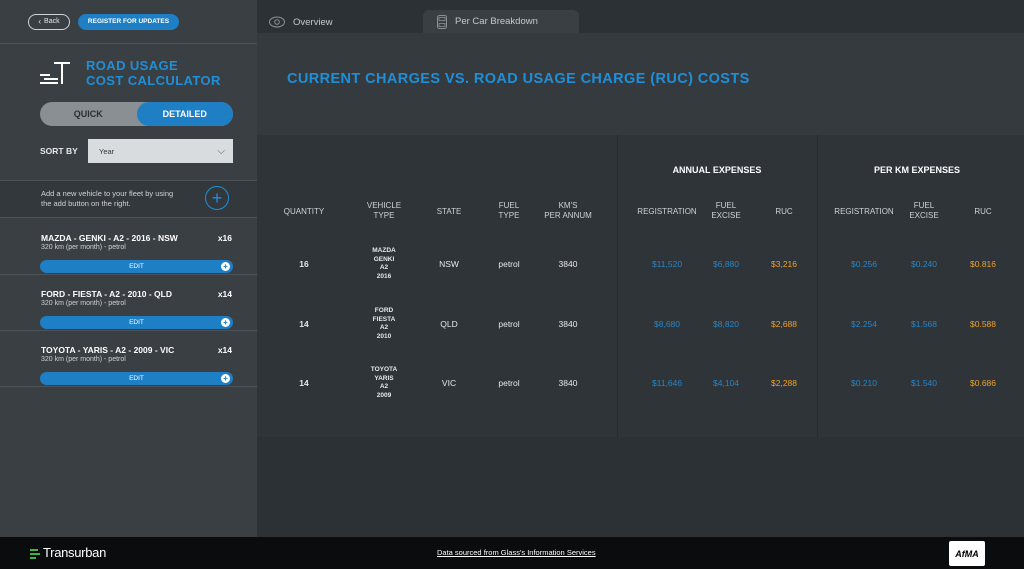 This screenshot has width=1024, height=569. I want to click on calculator-logo-icon, so click(56, 72).